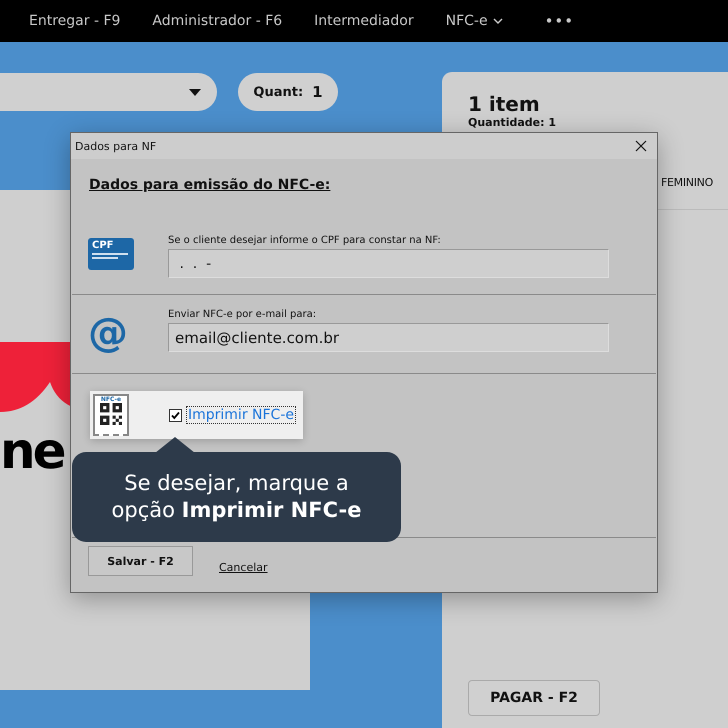 The width and height of the screenshot is (728, 728). I want to click on quantity-field: Quant: 1, so click(288, 92).